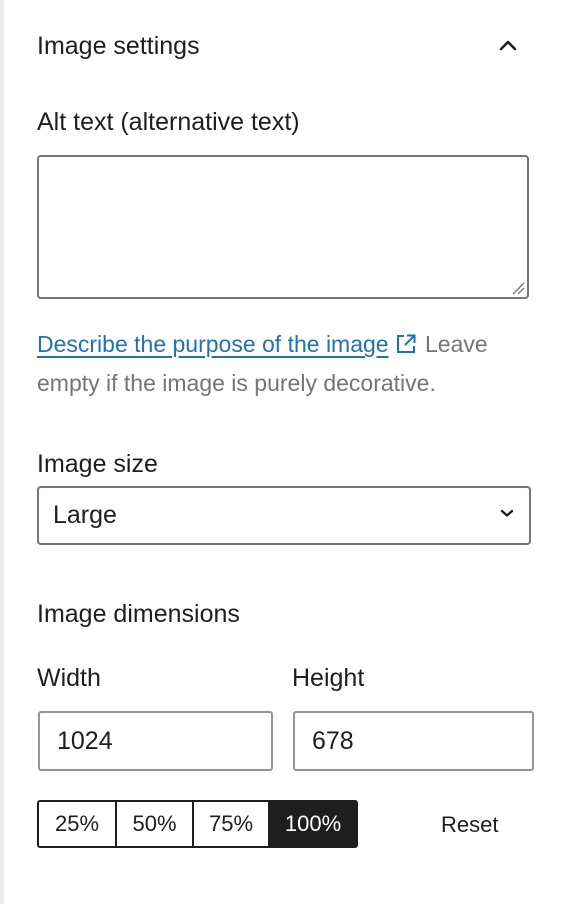 The height and width of the screenshot is (904, 564). I want to click on percentage-scale-group: 25% 50% 75% 100%, so click(197, 824).